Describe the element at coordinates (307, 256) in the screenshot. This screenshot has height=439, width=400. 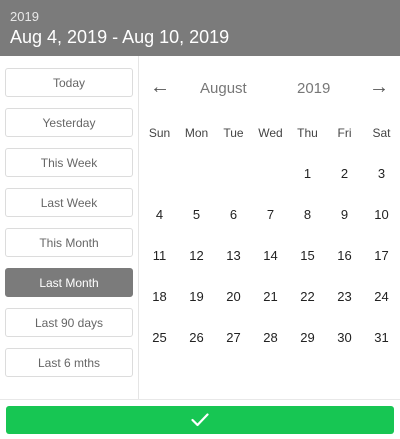
I see `calendar-day: 15` at that location.